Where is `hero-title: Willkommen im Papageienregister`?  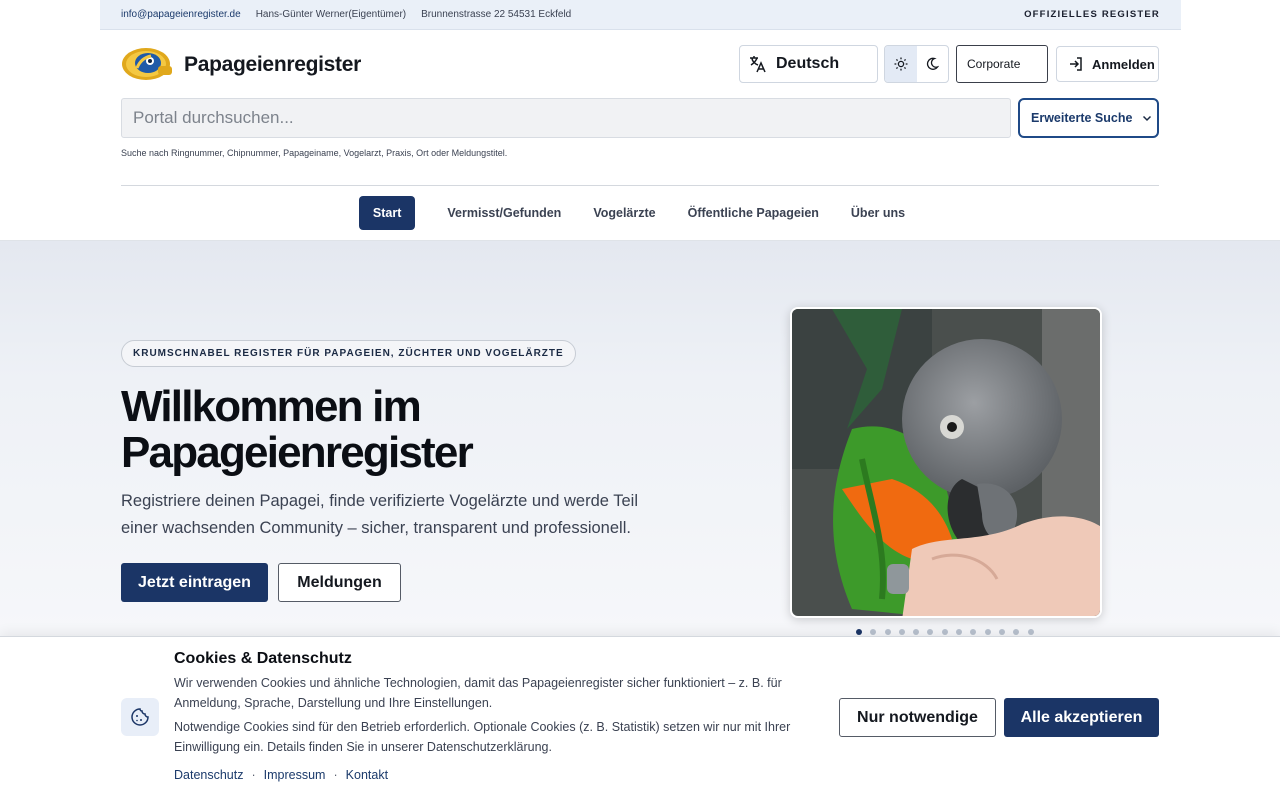
hero-title: Willkommen im Papageienregister is located at coordinates (297, 429).